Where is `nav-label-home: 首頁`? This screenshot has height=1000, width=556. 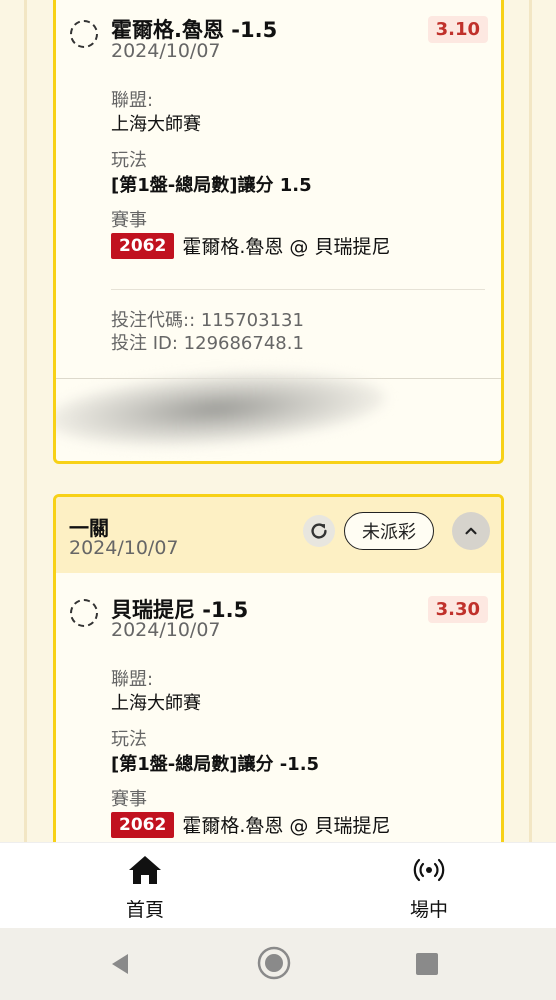
nav-label-home: 首頁 is located at coordinates (144, 910).